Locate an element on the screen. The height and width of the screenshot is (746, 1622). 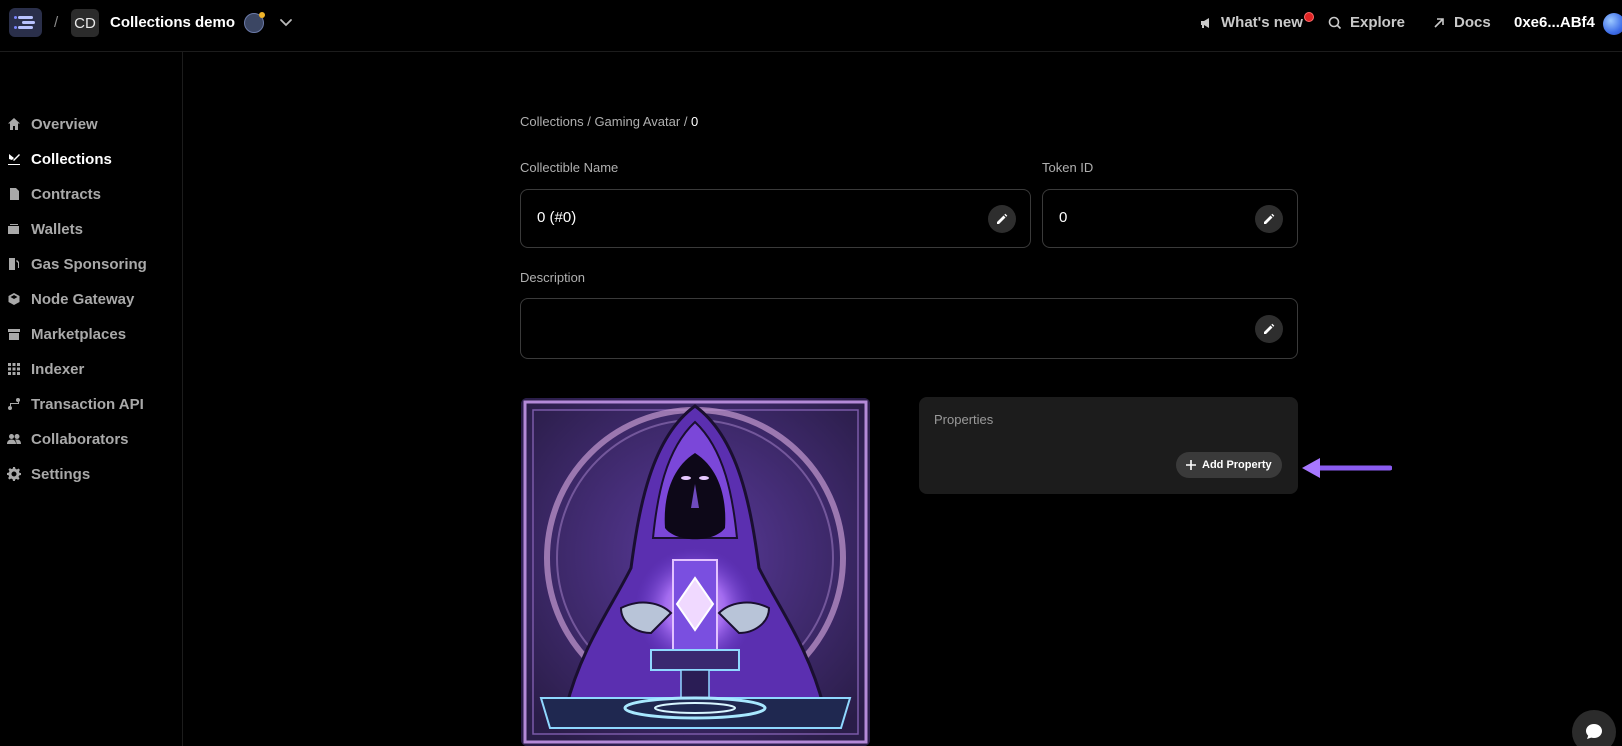
chevron-down-icon is located at coordinates (286, 22).